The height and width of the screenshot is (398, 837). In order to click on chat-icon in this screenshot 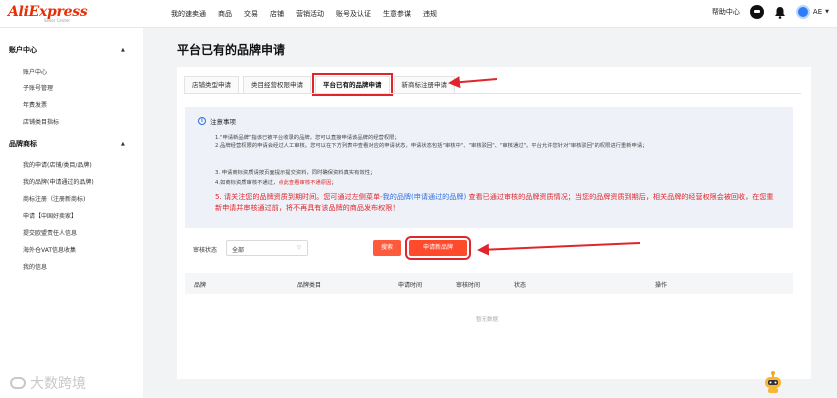, I will do `click(756, 12)`.